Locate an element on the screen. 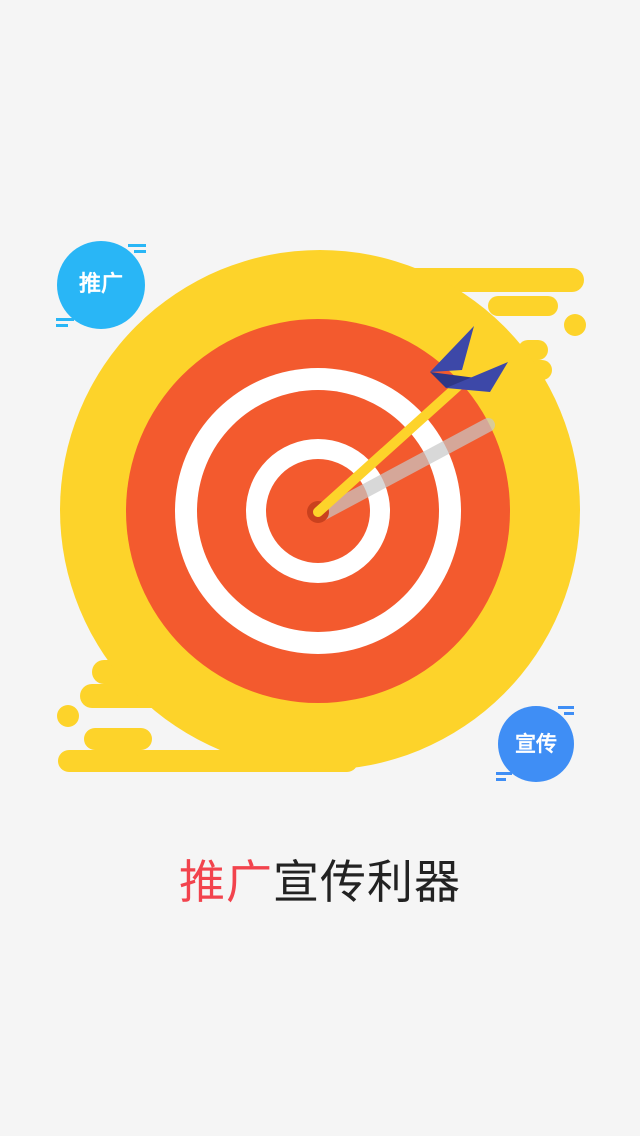  tagline-rest: 宣传利器 is located at coordinates (367, 882).